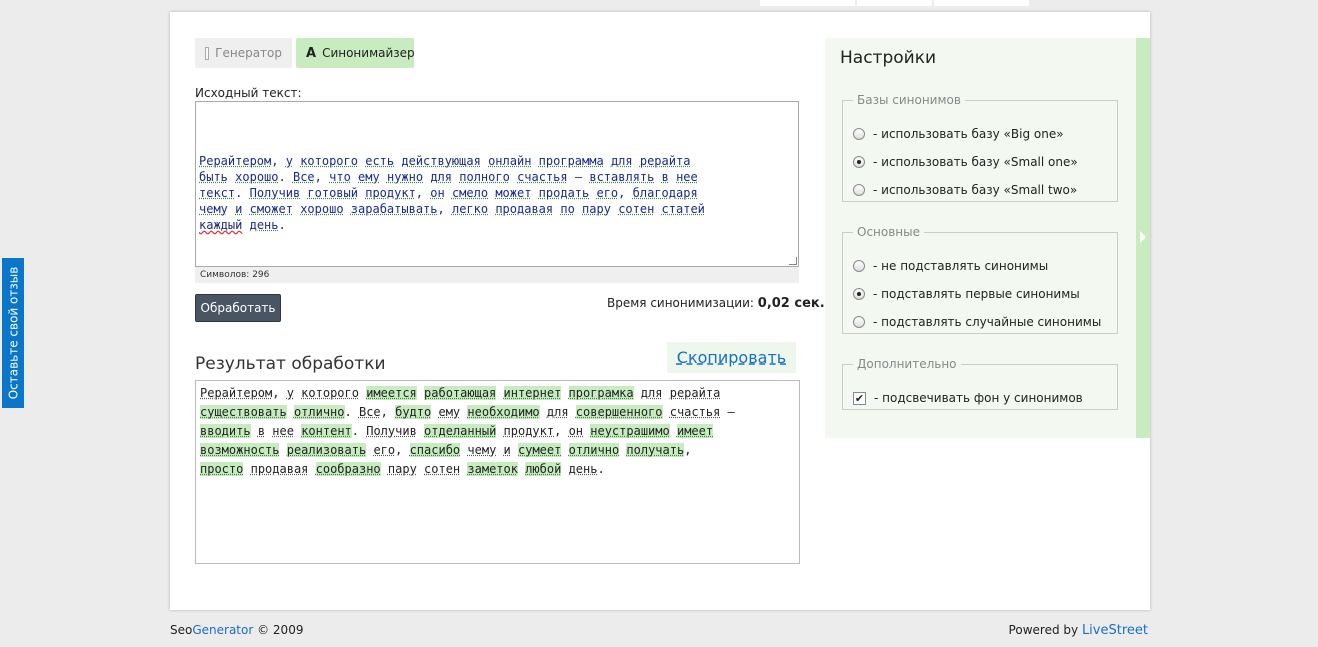  What do you see at coordinates (384, 450) in the screenshot?
I see `result-word: его` at bounding box center [384, 450].